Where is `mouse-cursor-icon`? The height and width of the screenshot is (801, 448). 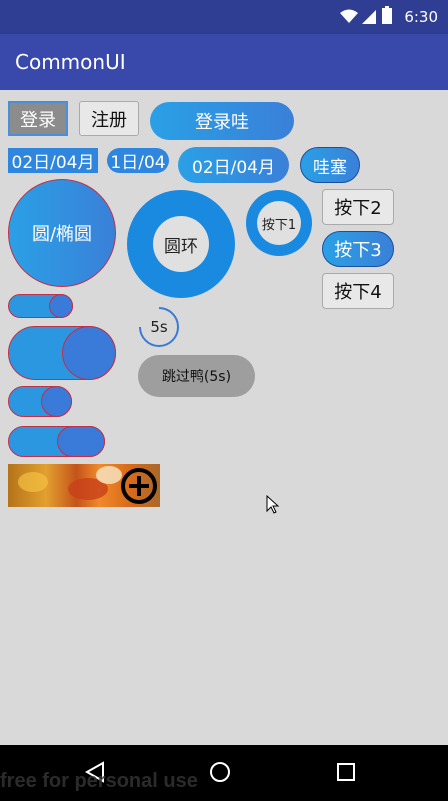 mouse-cursor-icon is located at coordinates (273, 504).